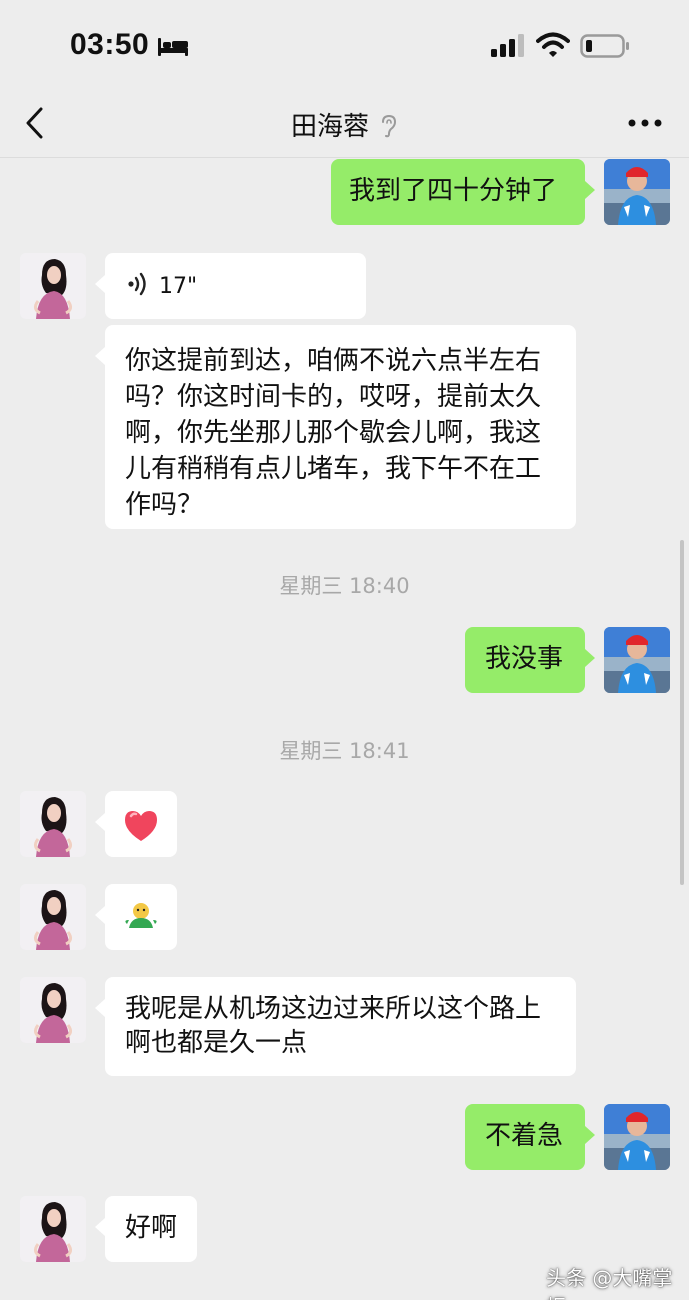  Describe the element at coordinates (453, 191) in the screenshot. I see `message-text: 我到了四十分钟了` at that location.